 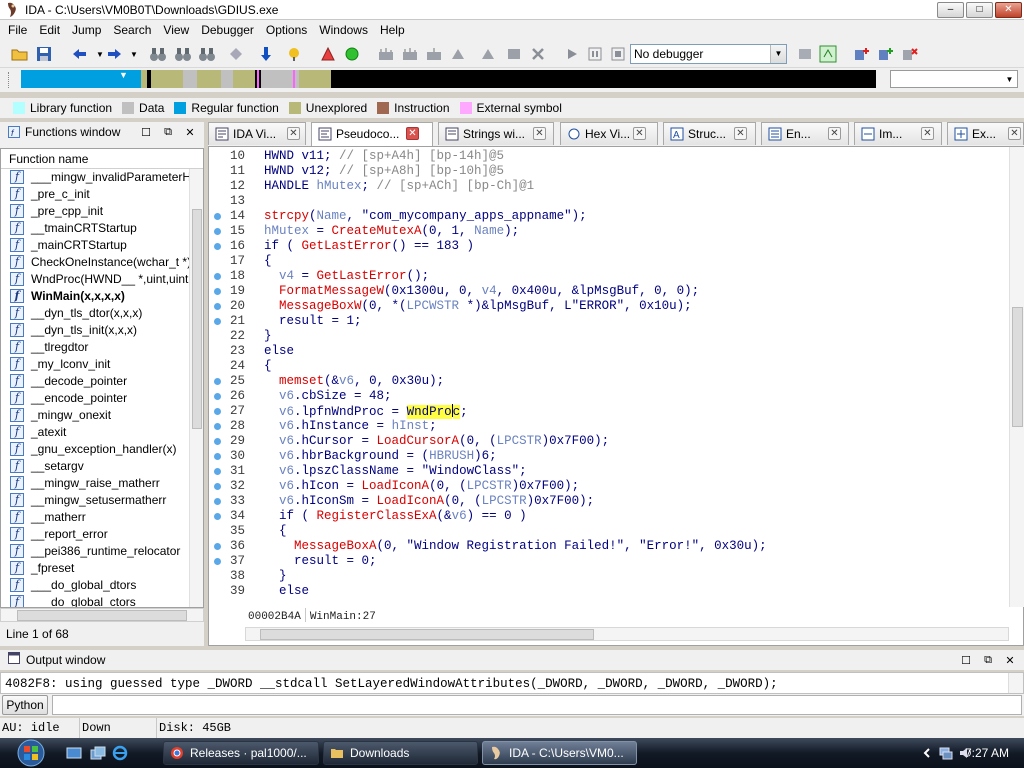 I want to click on functions-horizontal-scrollbar, so click(x=102, y=615).